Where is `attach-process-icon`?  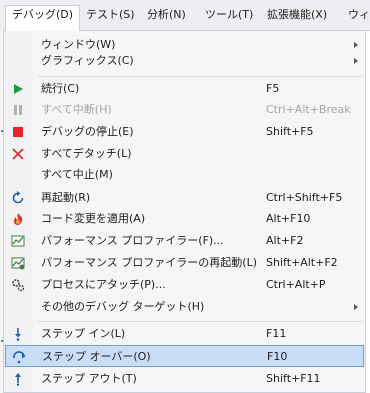
attach-process-icon is located at coordinates (18, 285).